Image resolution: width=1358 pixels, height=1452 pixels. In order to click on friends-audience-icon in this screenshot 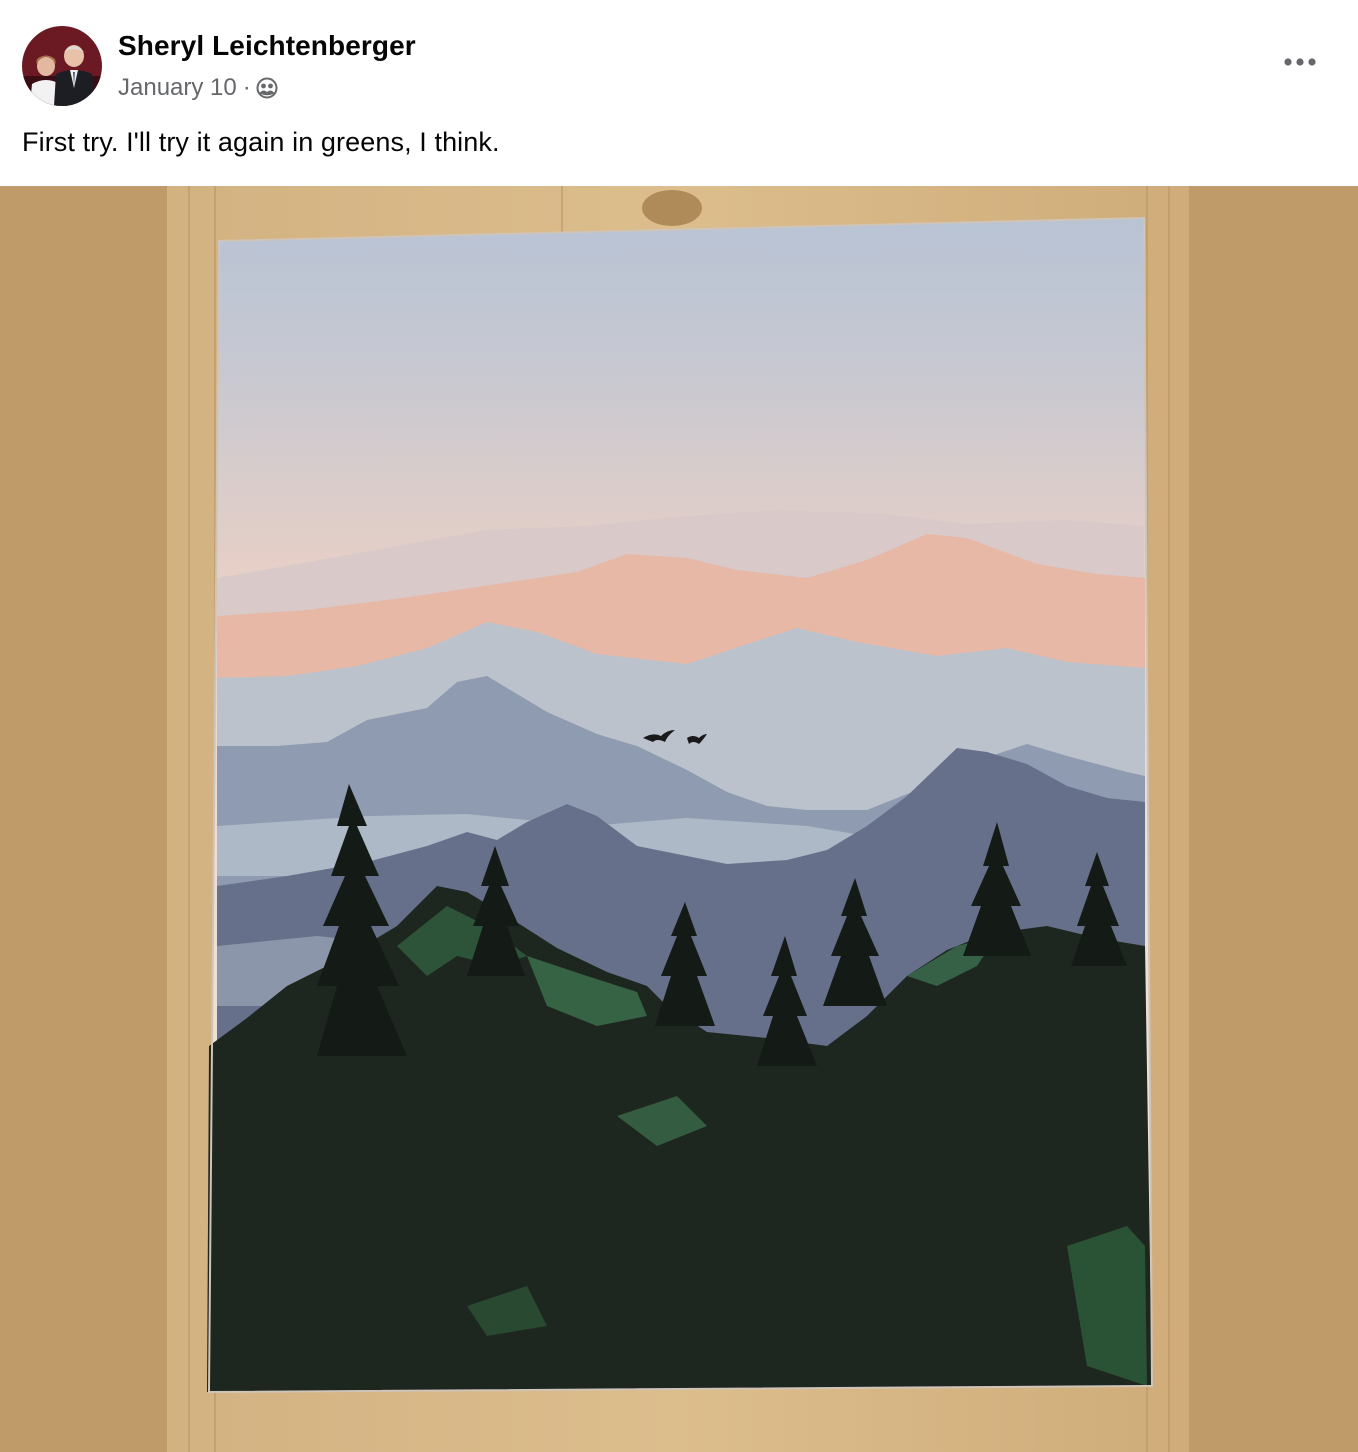, I will do `click(267, 88)`.